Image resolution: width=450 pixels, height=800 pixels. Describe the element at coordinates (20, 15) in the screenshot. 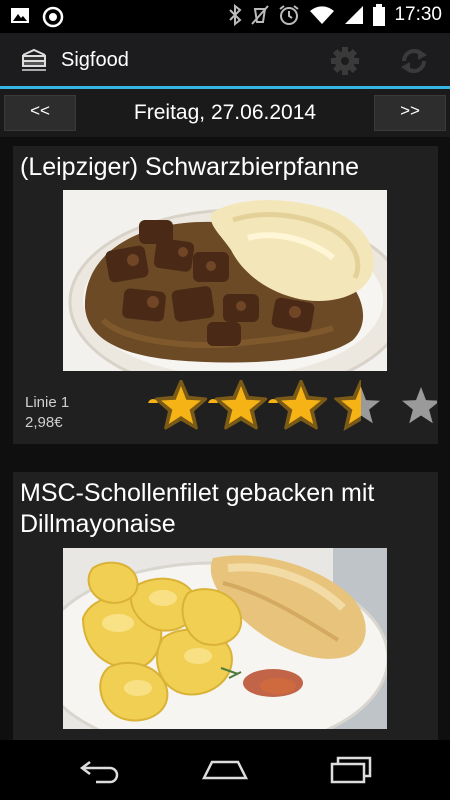

I see `gallery-icon` at that location.